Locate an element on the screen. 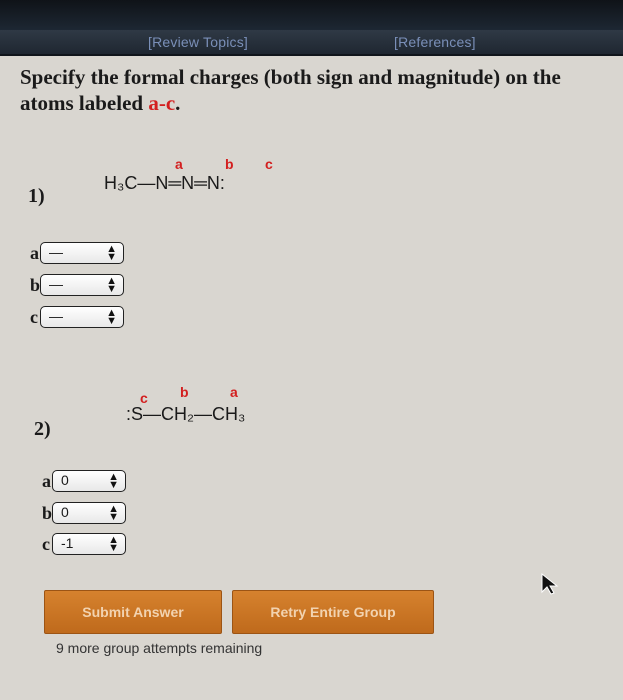 This screenshot has width=623, height=700. problem-1-label-b: b is located at coordinates (229, 164).